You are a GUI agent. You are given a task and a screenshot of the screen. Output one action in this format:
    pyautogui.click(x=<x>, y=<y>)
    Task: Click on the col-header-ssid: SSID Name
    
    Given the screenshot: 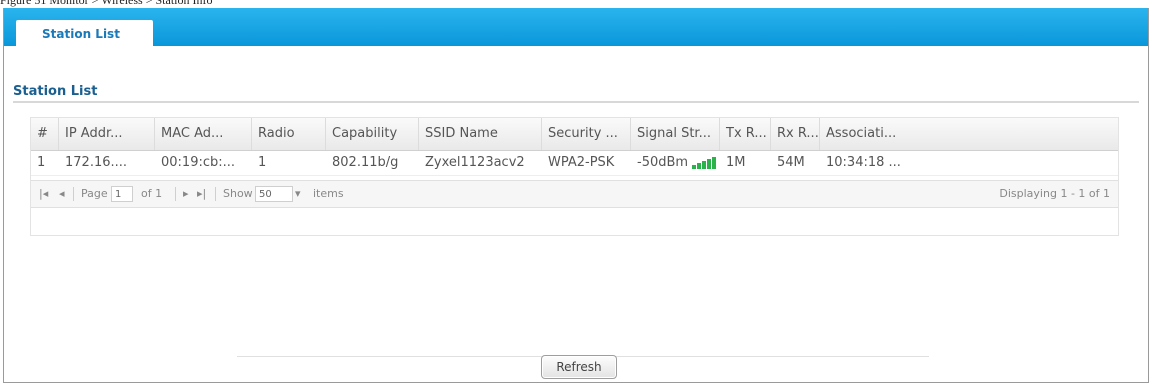 What is the action you would take?
    pyautogui.click(x=480, y=134)
    